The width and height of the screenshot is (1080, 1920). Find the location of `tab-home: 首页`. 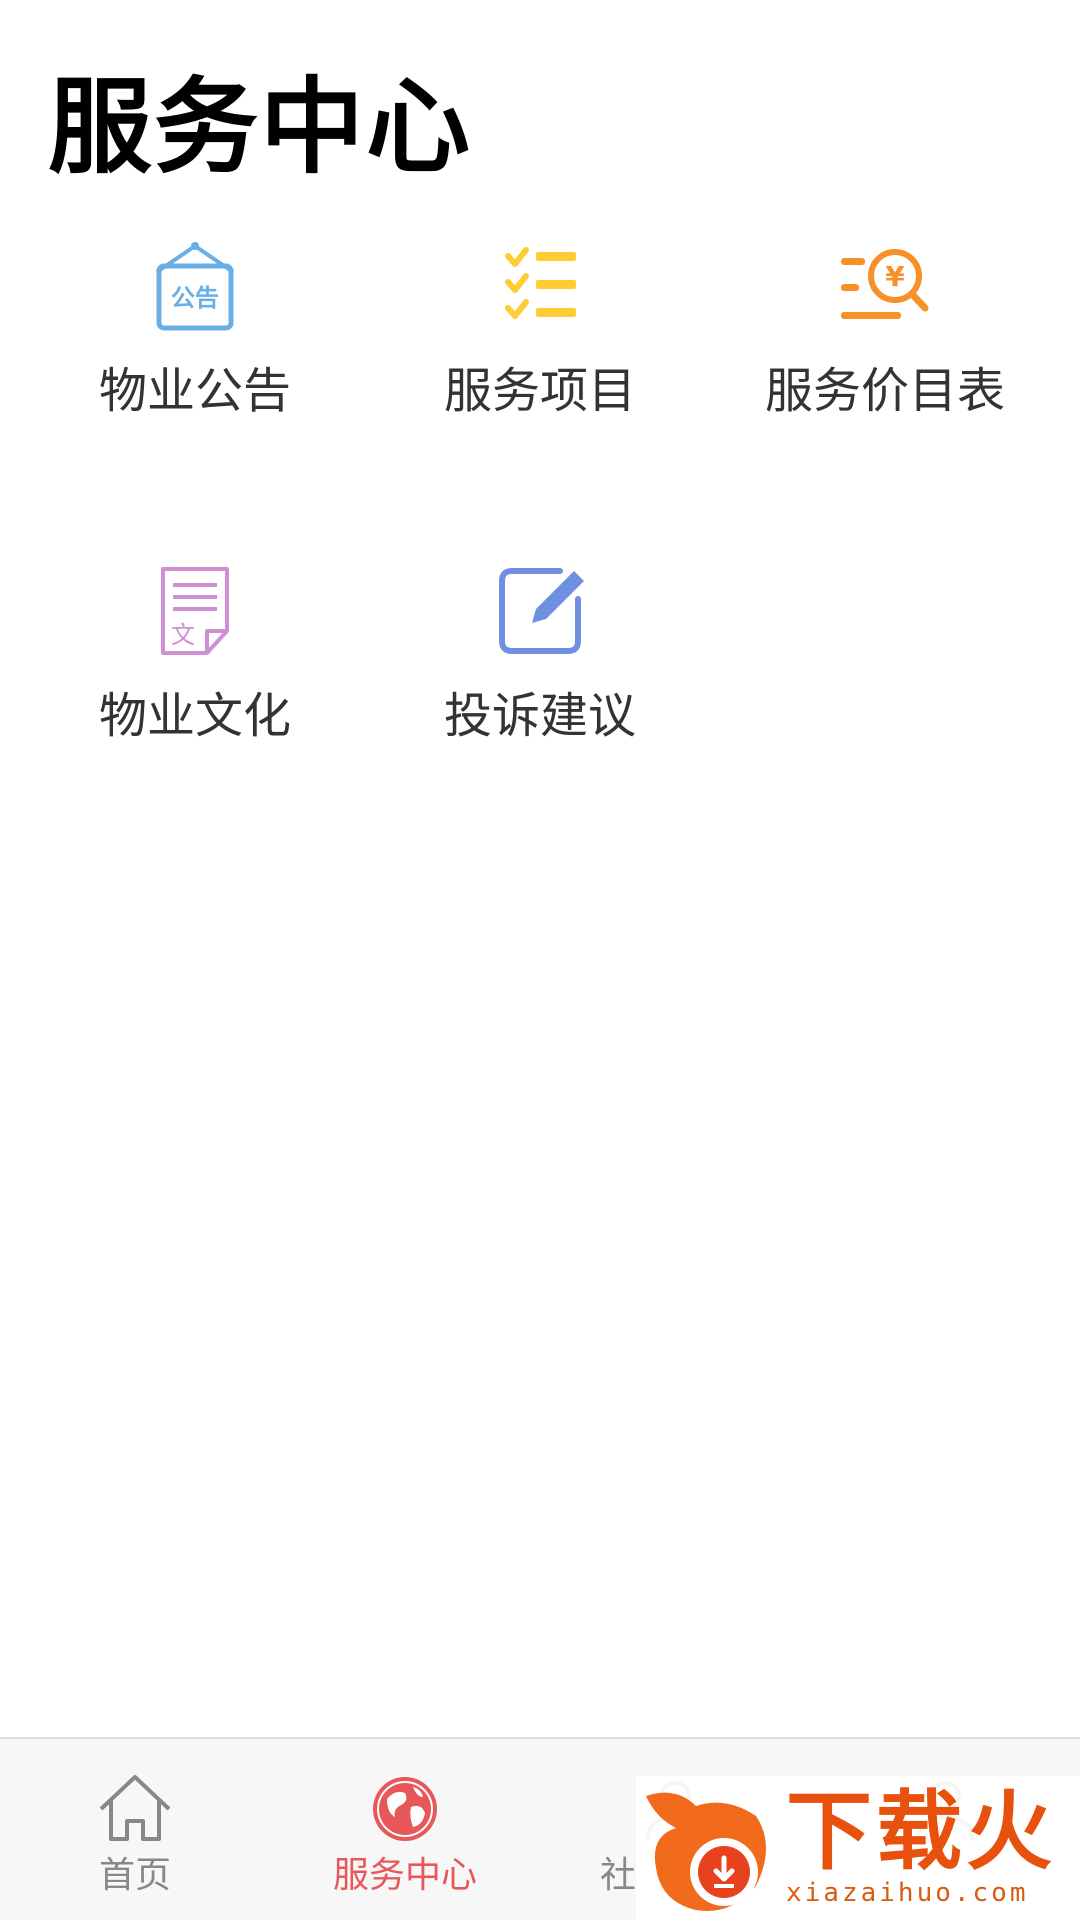

tab-home: 首页 is located at coordinates (135, 1829).